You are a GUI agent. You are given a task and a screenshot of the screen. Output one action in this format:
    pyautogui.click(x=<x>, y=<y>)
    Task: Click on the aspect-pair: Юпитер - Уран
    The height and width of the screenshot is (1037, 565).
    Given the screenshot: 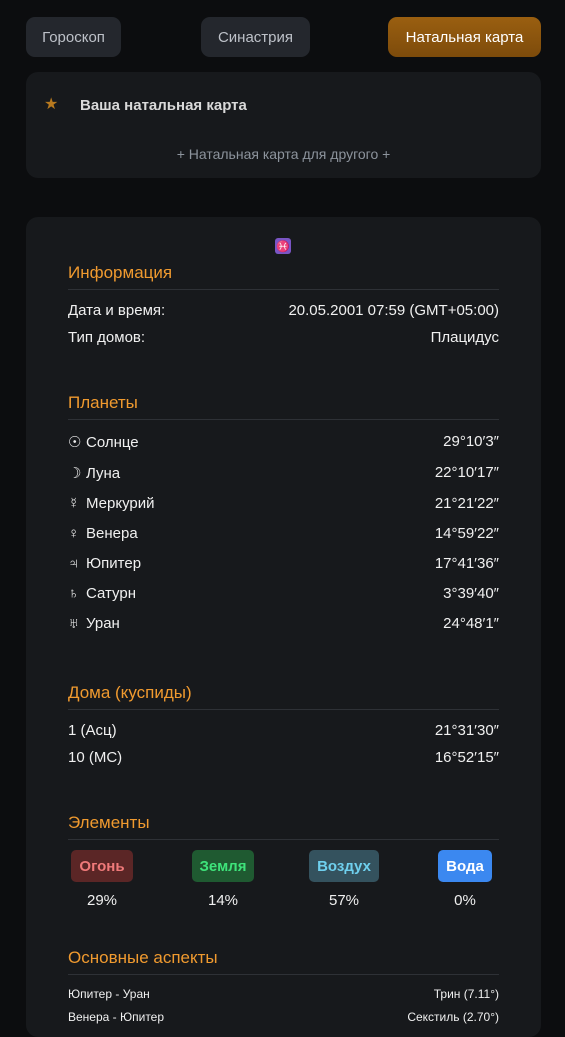 What is the action you would take?
    pyautogui.click(x=109, y=994)
    